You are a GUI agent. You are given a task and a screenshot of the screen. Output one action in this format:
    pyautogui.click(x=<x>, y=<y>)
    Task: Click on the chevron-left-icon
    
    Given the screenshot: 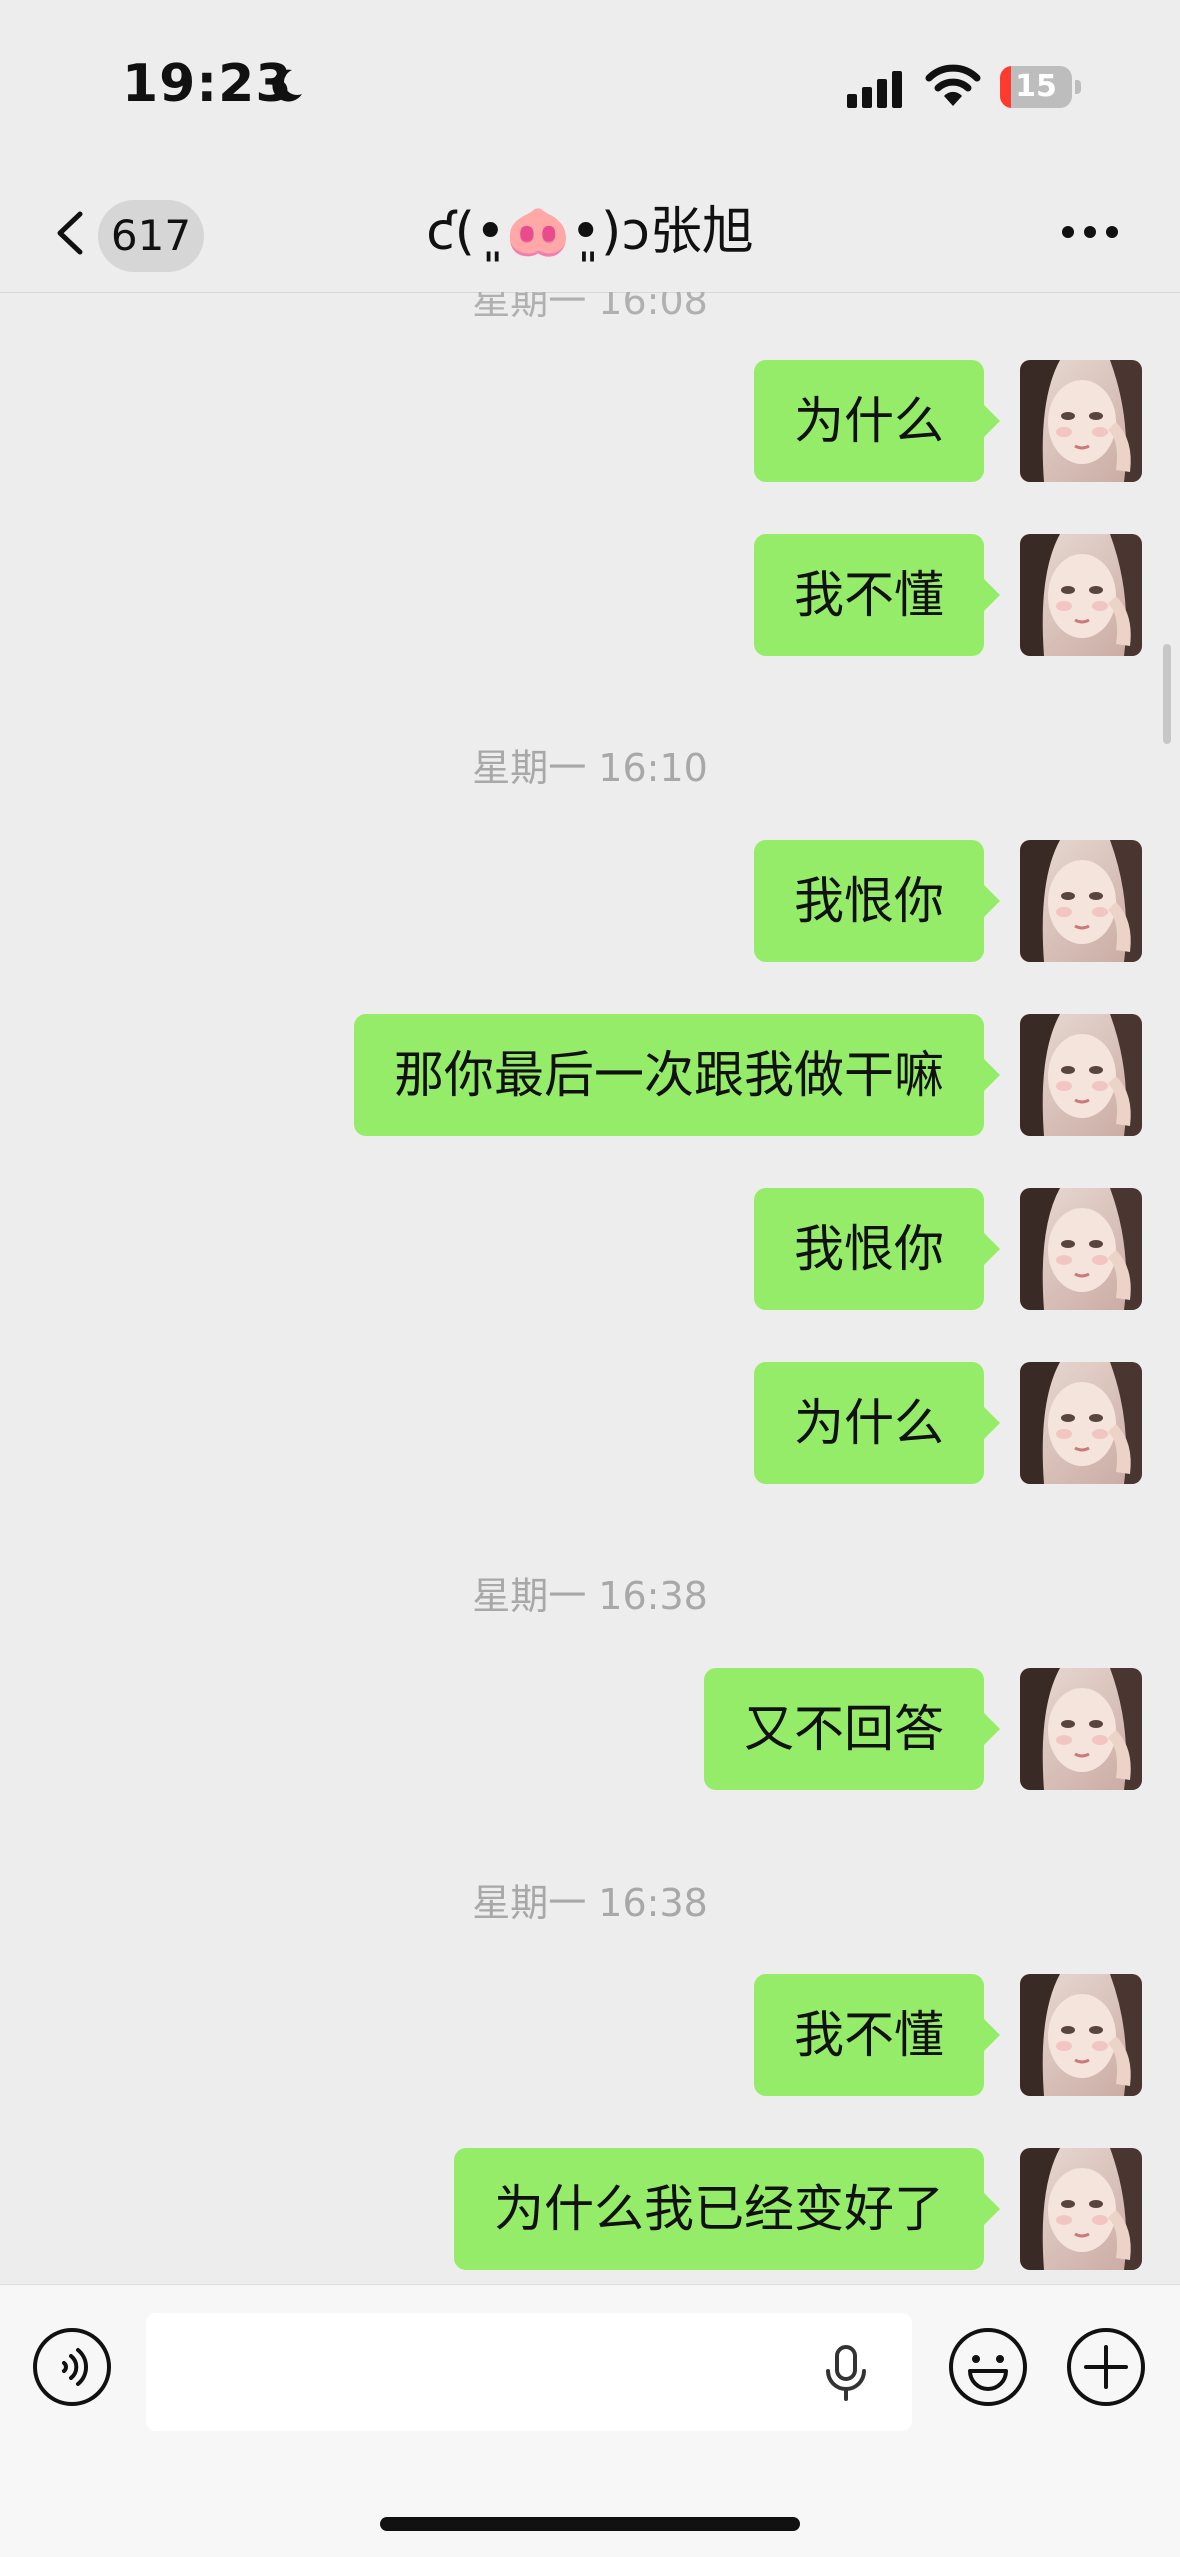 What is the action you would take?
    pyautogui.click(x=70, y=233)
    